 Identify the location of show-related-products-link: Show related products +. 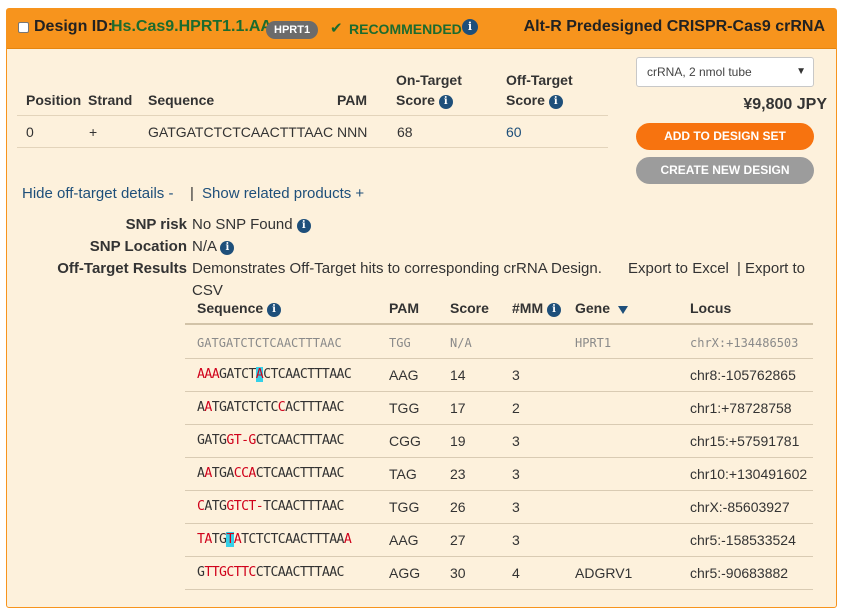
(283, 193).